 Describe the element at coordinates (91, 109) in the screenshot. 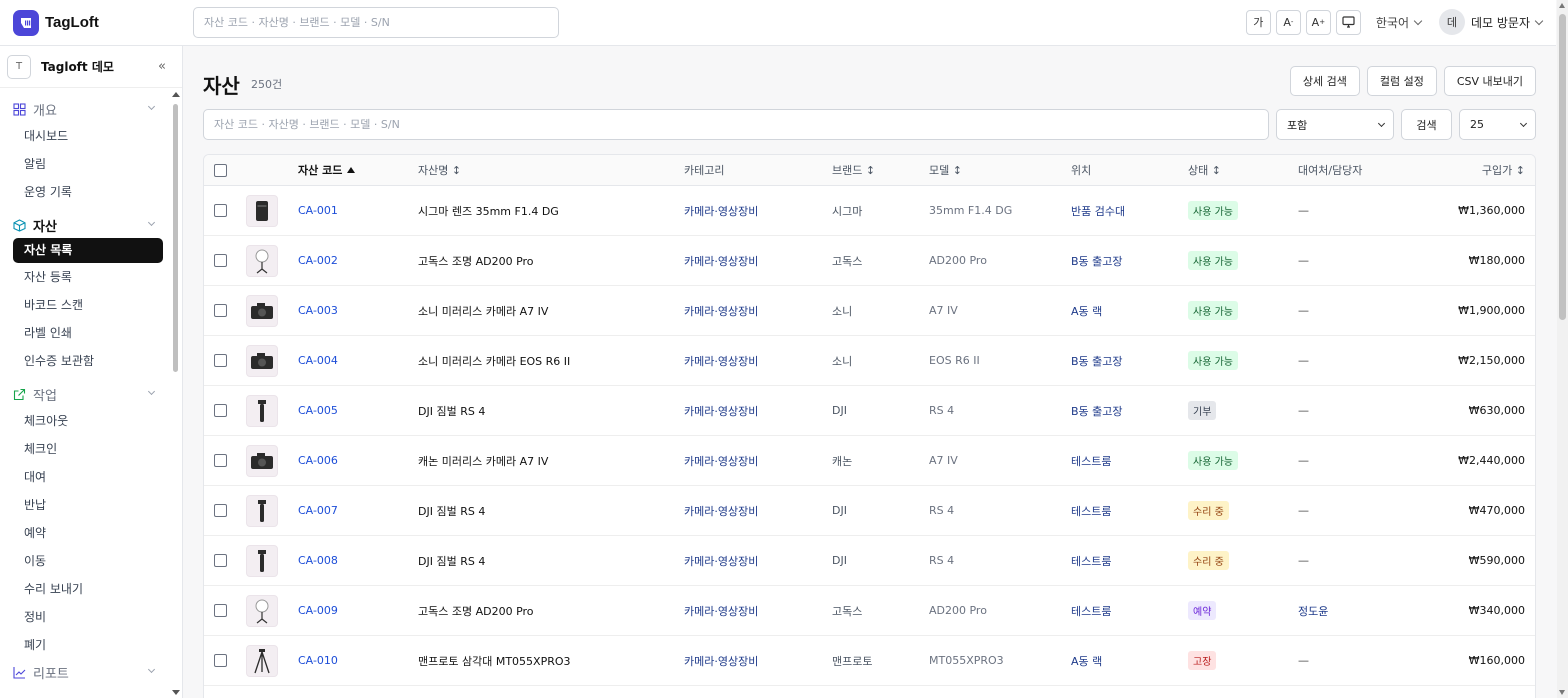

I see `nav-group-overview: 개요` at that location.